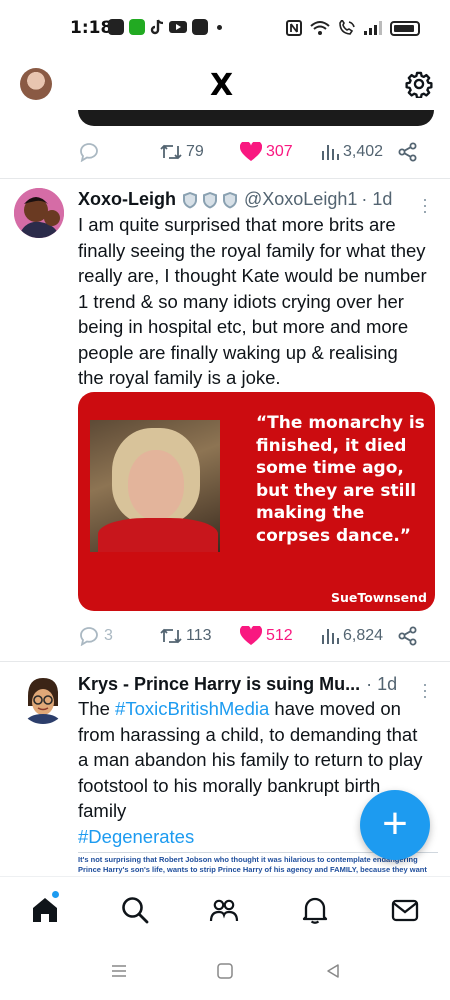 This screenshot has width=450, height=1000. Describe the element at coordinates (137, 27) in the screenshot. I see `wechat-icon` at that location.